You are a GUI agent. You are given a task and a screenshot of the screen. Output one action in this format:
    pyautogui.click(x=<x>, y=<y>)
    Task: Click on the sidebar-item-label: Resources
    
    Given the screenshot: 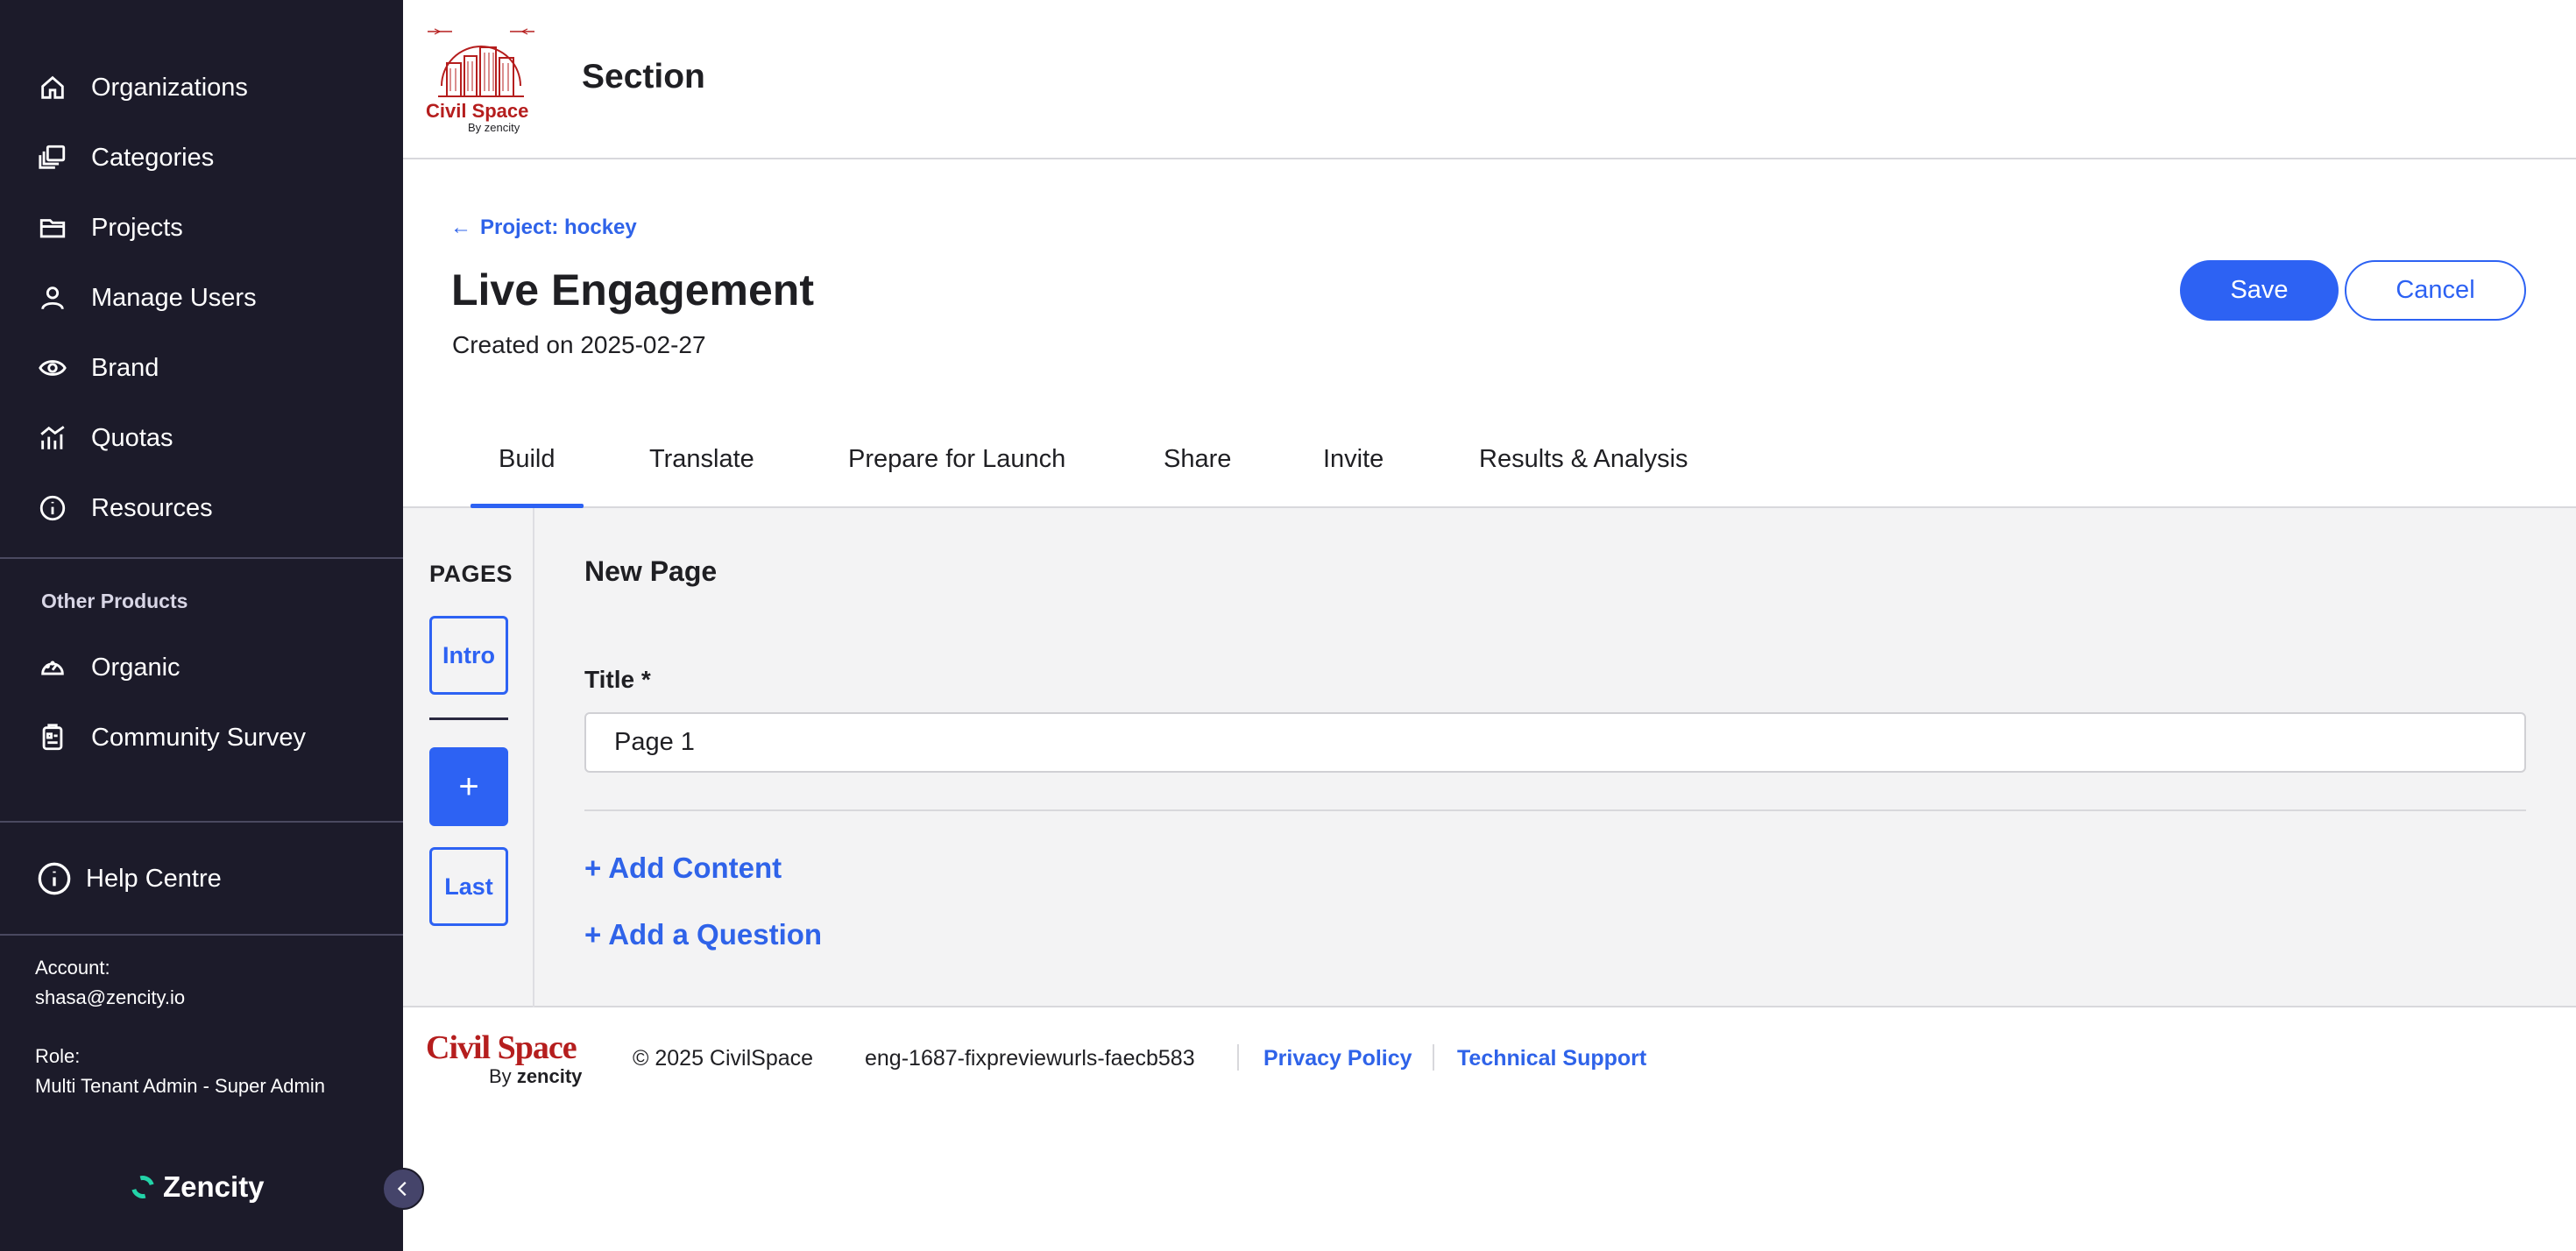 What is the action you would take?
    pyautogui.click(x=152, y=507)
    